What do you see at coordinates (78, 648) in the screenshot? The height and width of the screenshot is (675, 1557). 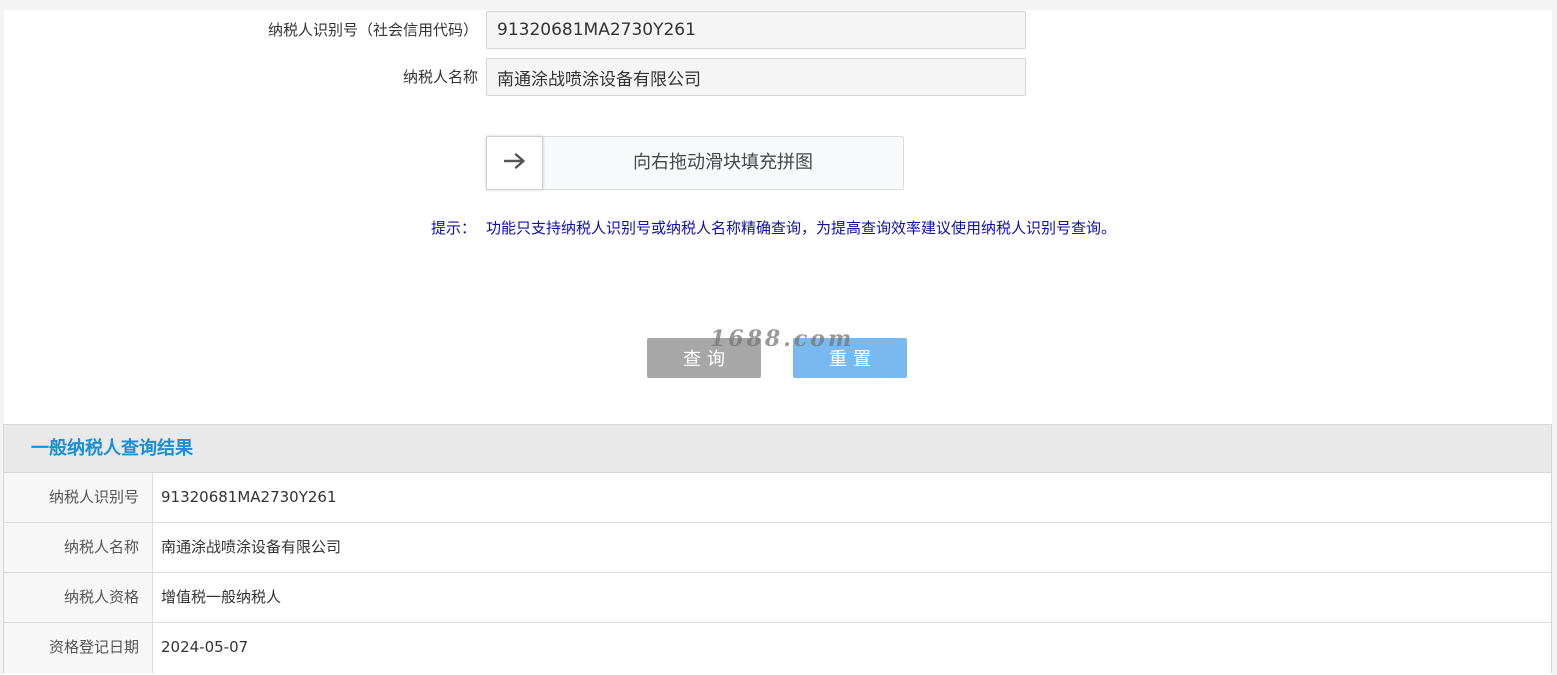 I see `result-key: 资格登记日期` at bounding box center [78, 648].